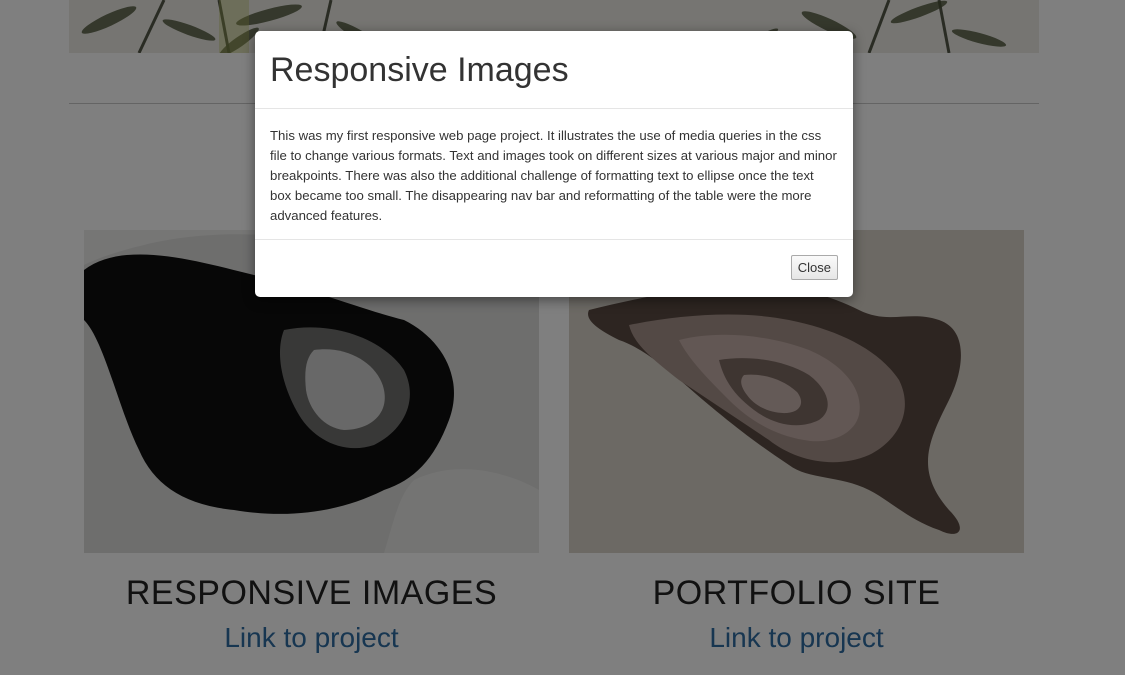 Image resolution: width=1125 pixels, height=675 pixels. Describe the element at coordinates (419, 70) in the screenshot. I see `modal-title: Responsive Images` at that location.